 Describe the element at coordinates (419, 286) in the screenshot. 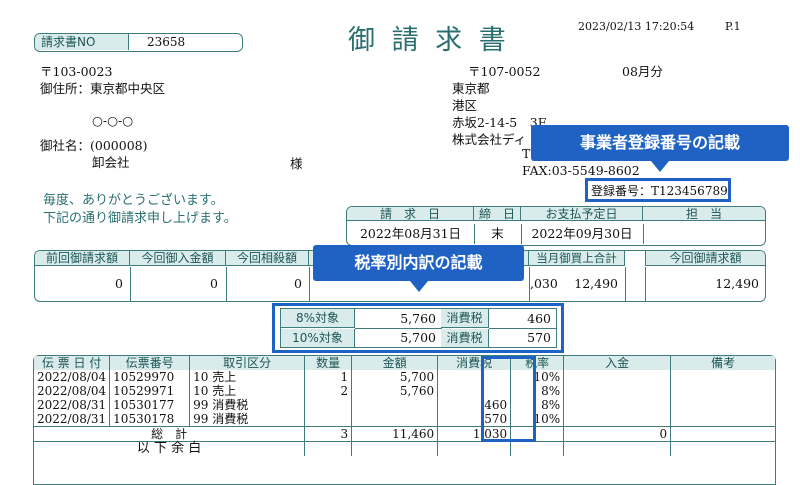

I see `tax-breakdown-callout-arrow` at that location.